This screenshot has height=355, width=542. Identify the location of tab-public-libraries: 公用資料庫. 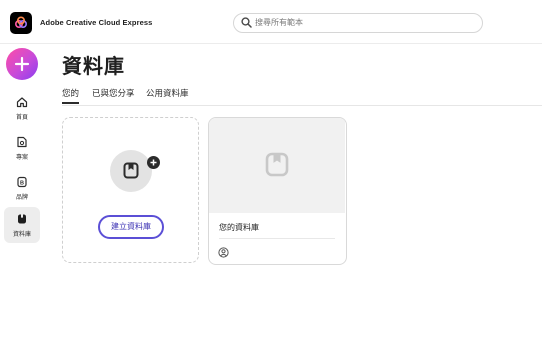
(167, 95).